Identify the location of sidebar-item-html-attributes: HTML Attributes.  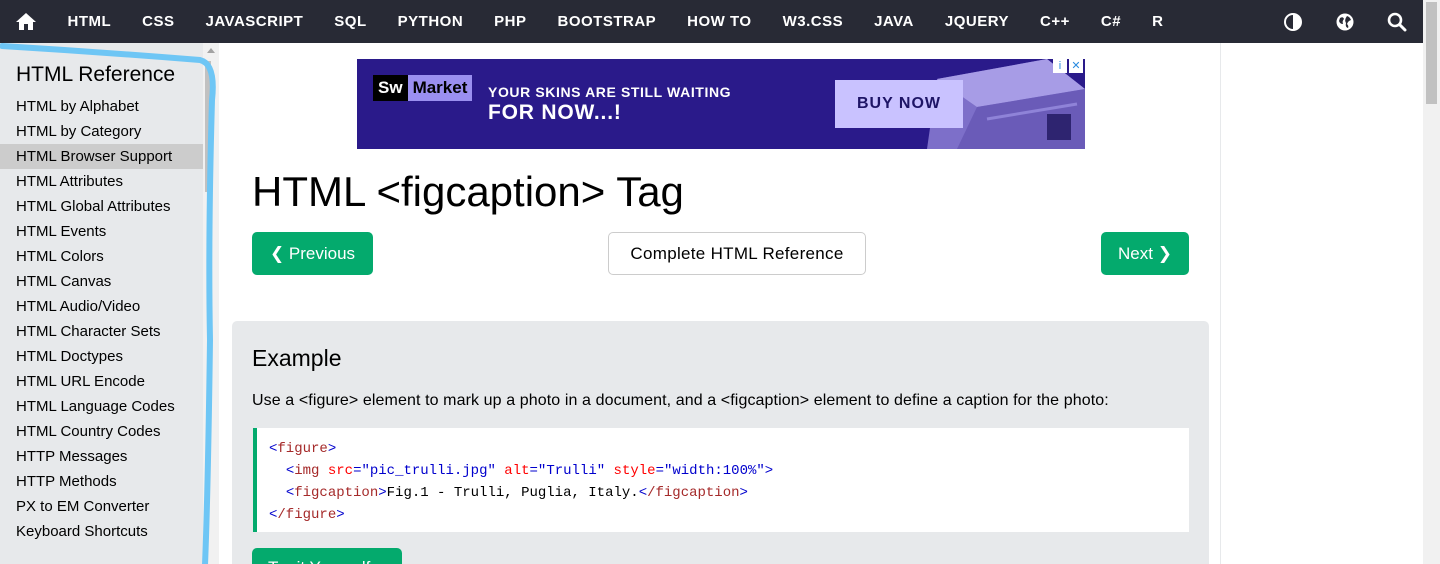
(101, 181).